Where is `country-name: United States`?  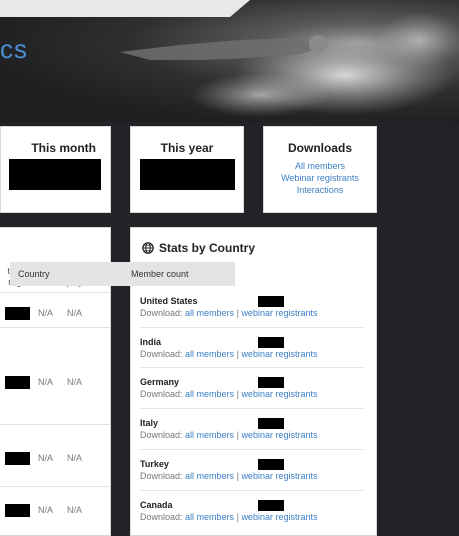
country-name: United States is located at coordinates (169, 301).